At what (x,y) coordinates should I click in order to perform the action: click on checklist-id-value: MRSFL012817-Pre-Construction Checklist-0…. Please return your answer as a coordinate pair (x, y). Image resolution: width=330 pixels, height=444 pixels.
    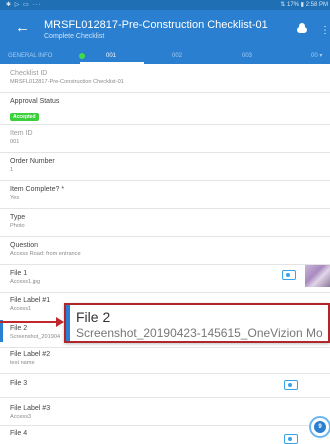
    Looking at the image, I should click on (67, 82).